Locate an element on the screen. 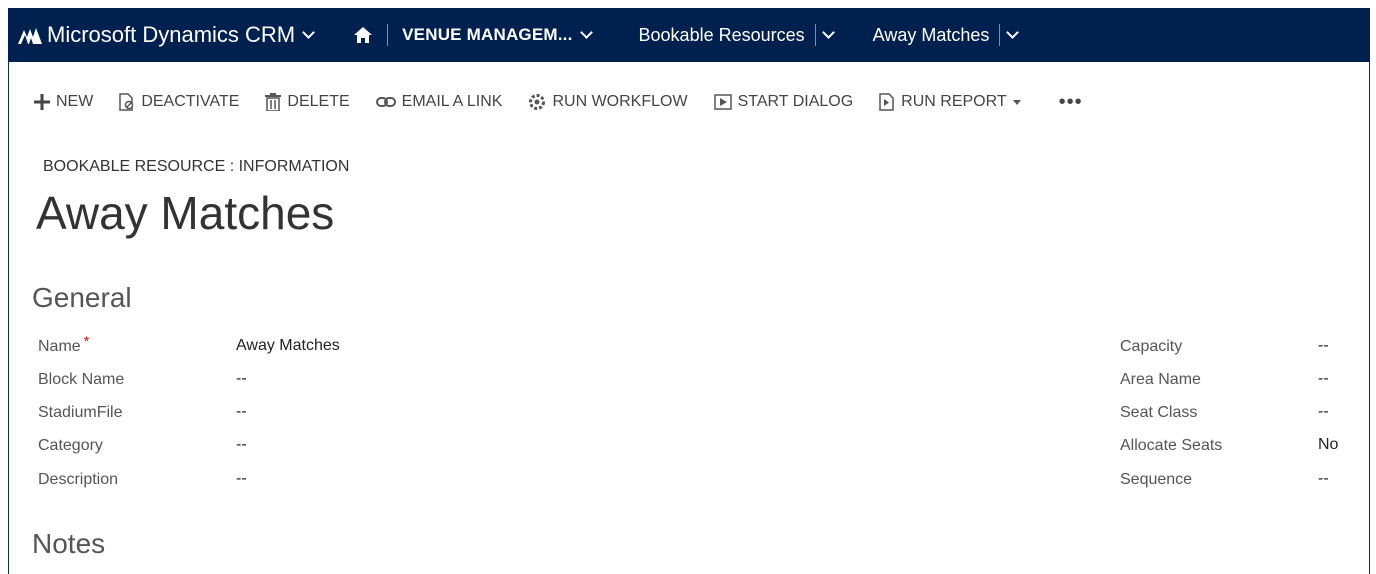  field-value-sequence: -- is located at coordinates (1323, 479).